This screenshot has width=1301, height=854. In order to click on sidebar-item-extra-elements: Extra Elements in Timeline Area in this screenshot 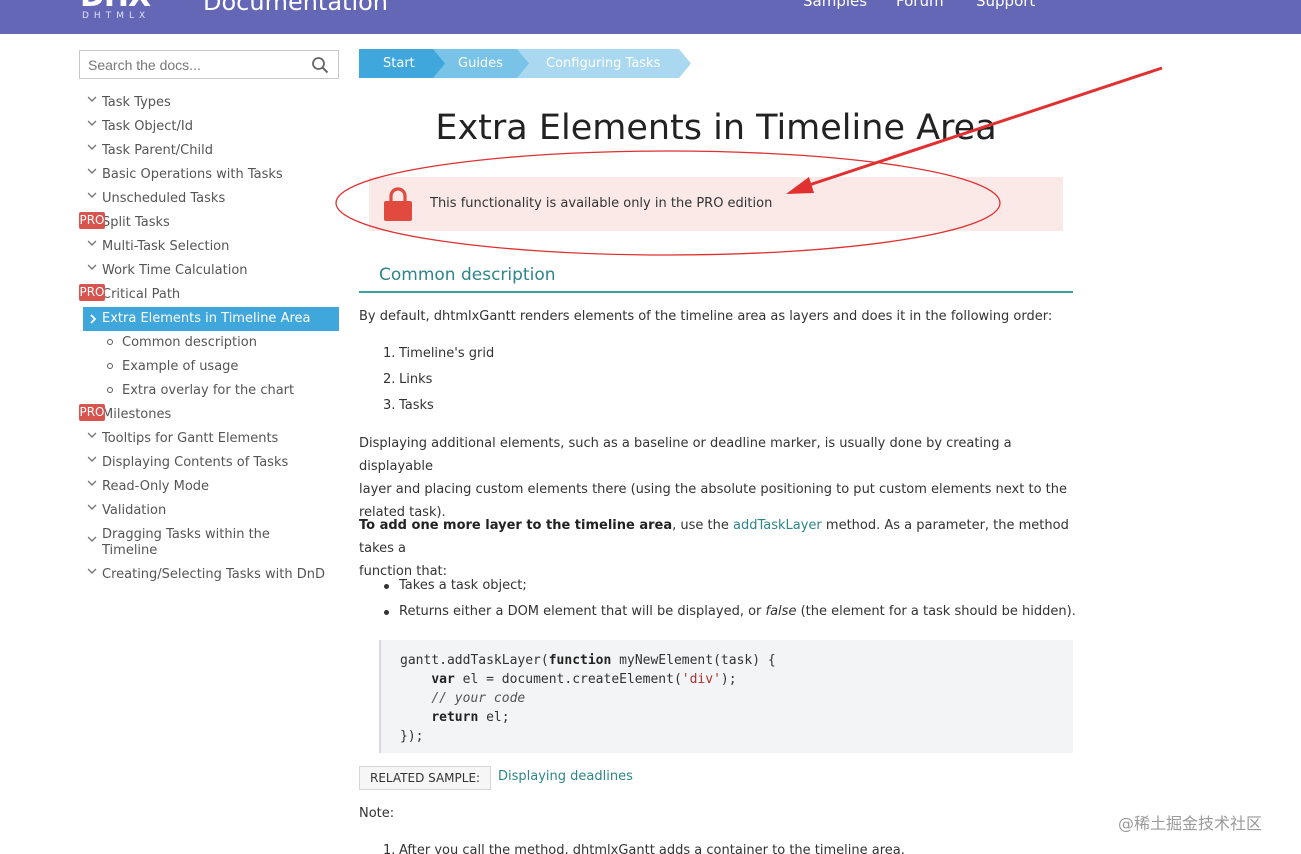, I will do `click(211, 319)`.